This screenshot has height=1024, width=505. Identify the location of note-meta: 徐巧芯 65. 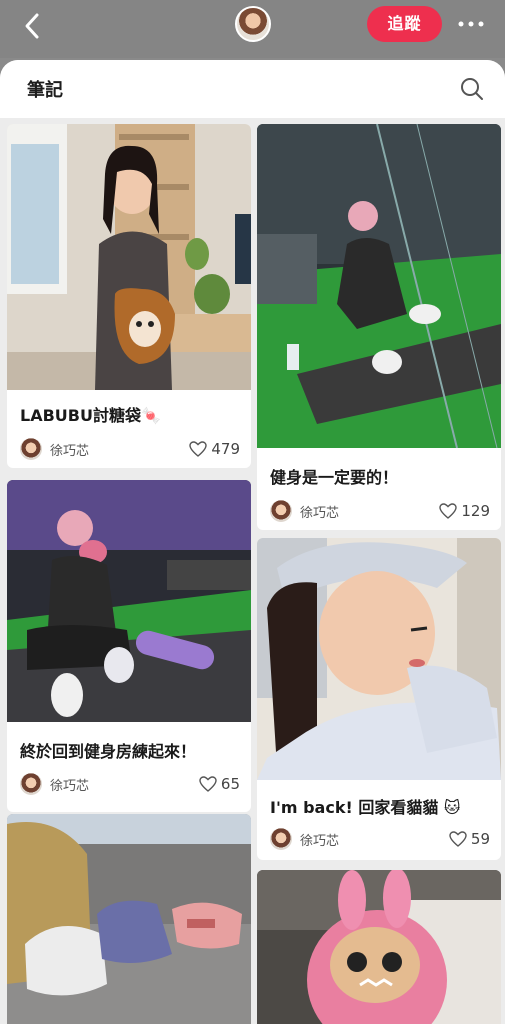
(130, 784).